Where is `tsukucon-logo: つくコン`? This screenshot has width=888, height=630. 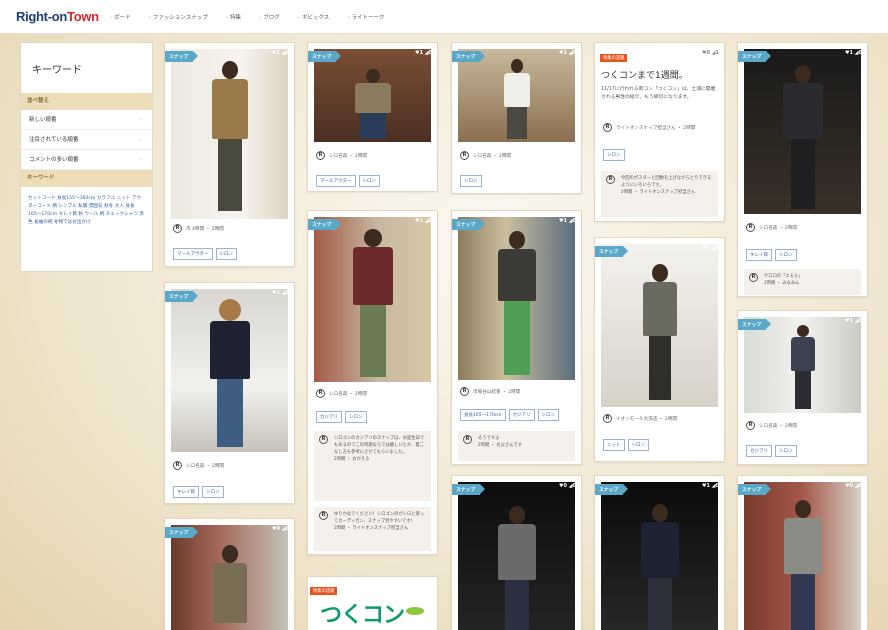 tsukucon-logo: つくコン is located at coordinates (362, 615).